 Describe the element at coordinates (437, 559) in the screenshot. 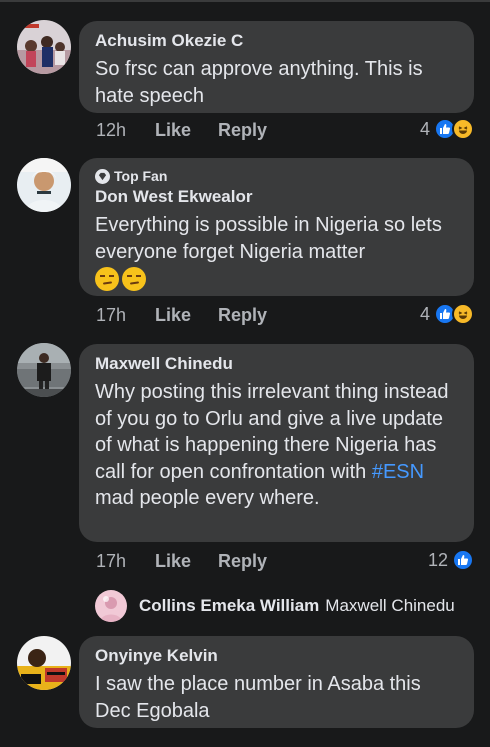

I see `reaction-count: 12` at that location.